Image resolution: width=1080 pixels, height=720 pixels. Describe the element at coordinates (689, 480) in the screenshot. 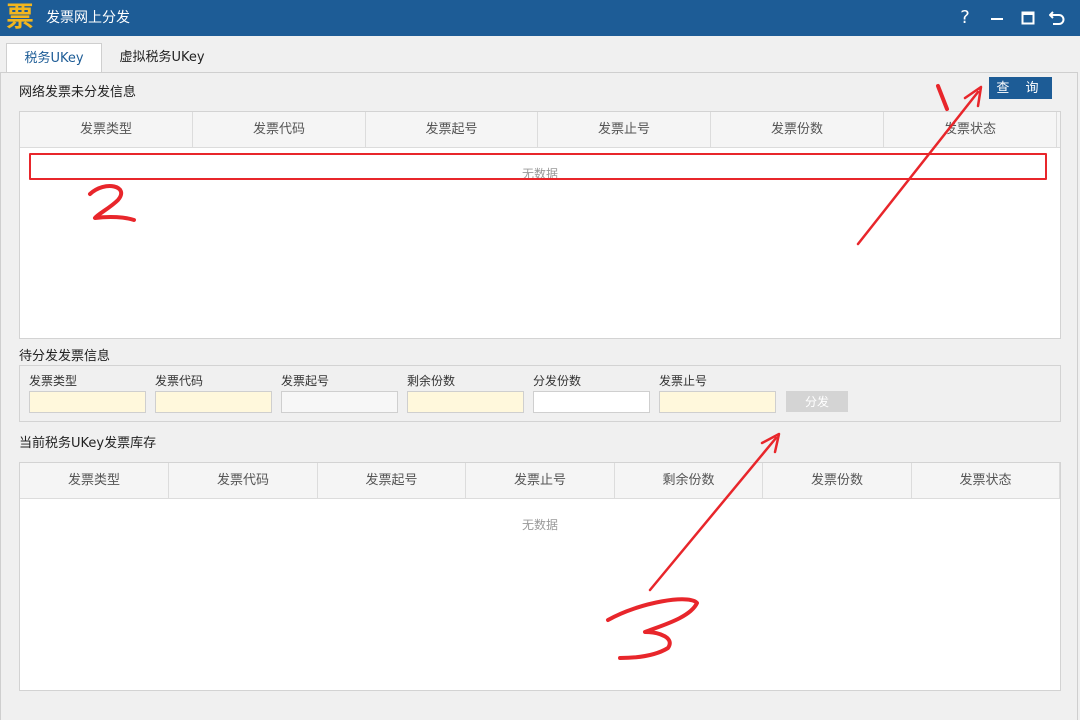

I see `column-header: 剩余份数` at that location.